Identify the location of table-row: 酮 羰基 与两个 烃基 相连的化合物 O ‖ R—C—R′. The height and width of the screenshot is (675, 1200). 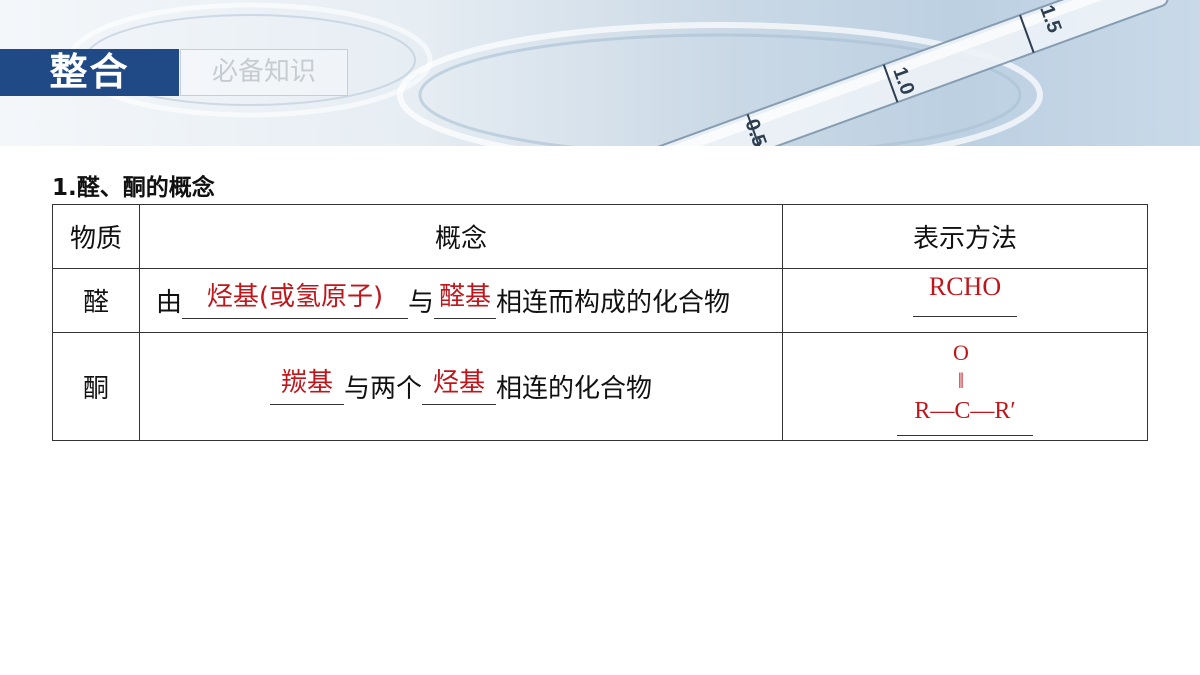
(600, 386).